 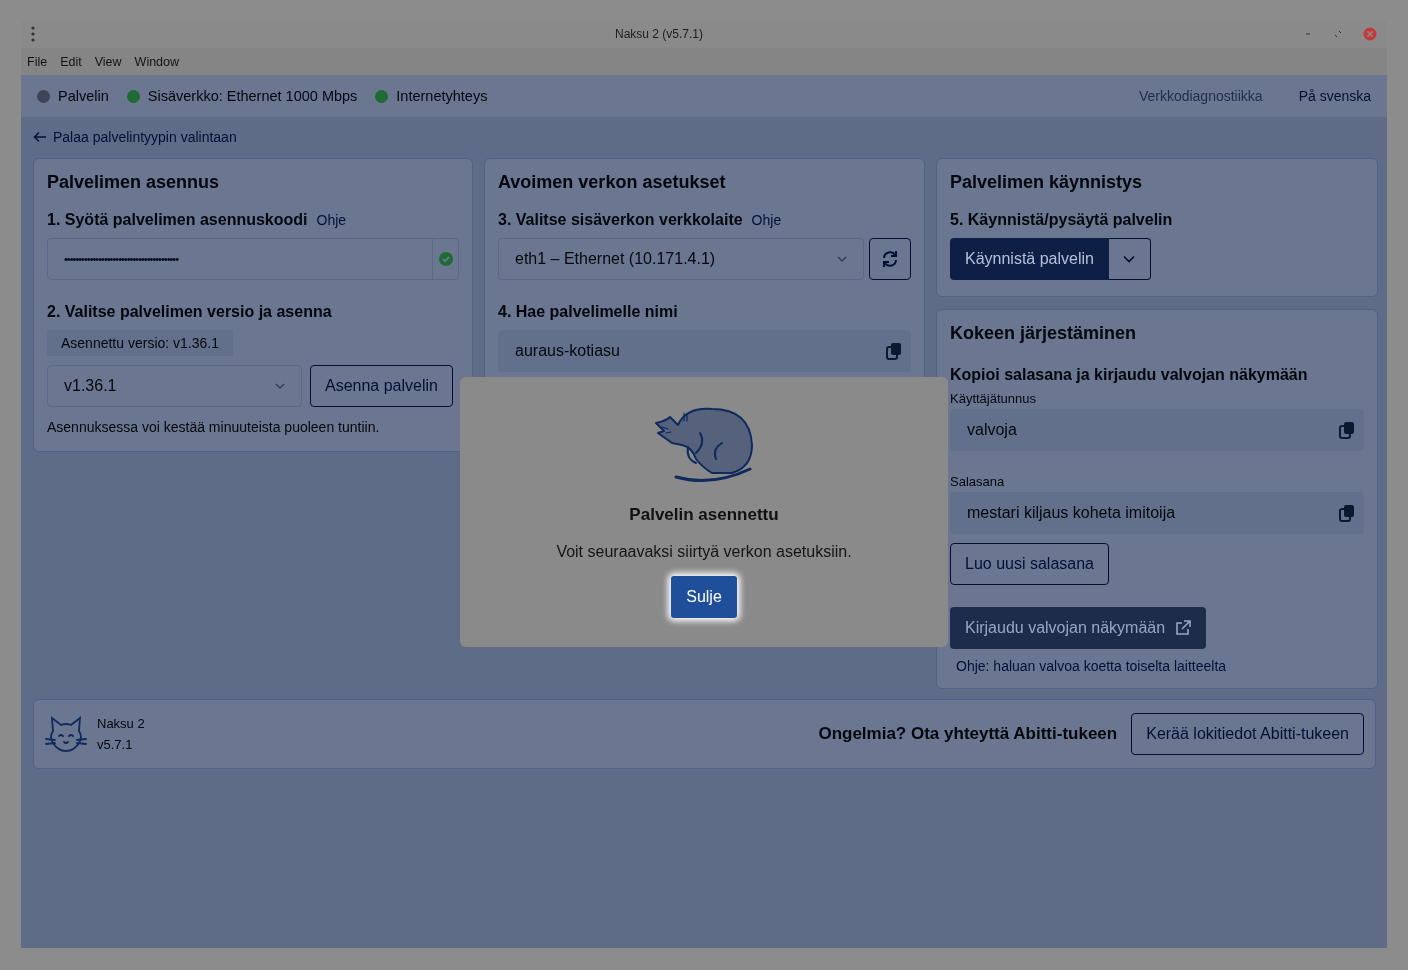 I want to click on installed-version-badge: Asennettu versio: v1.36.1, so click(x=140, y=343).